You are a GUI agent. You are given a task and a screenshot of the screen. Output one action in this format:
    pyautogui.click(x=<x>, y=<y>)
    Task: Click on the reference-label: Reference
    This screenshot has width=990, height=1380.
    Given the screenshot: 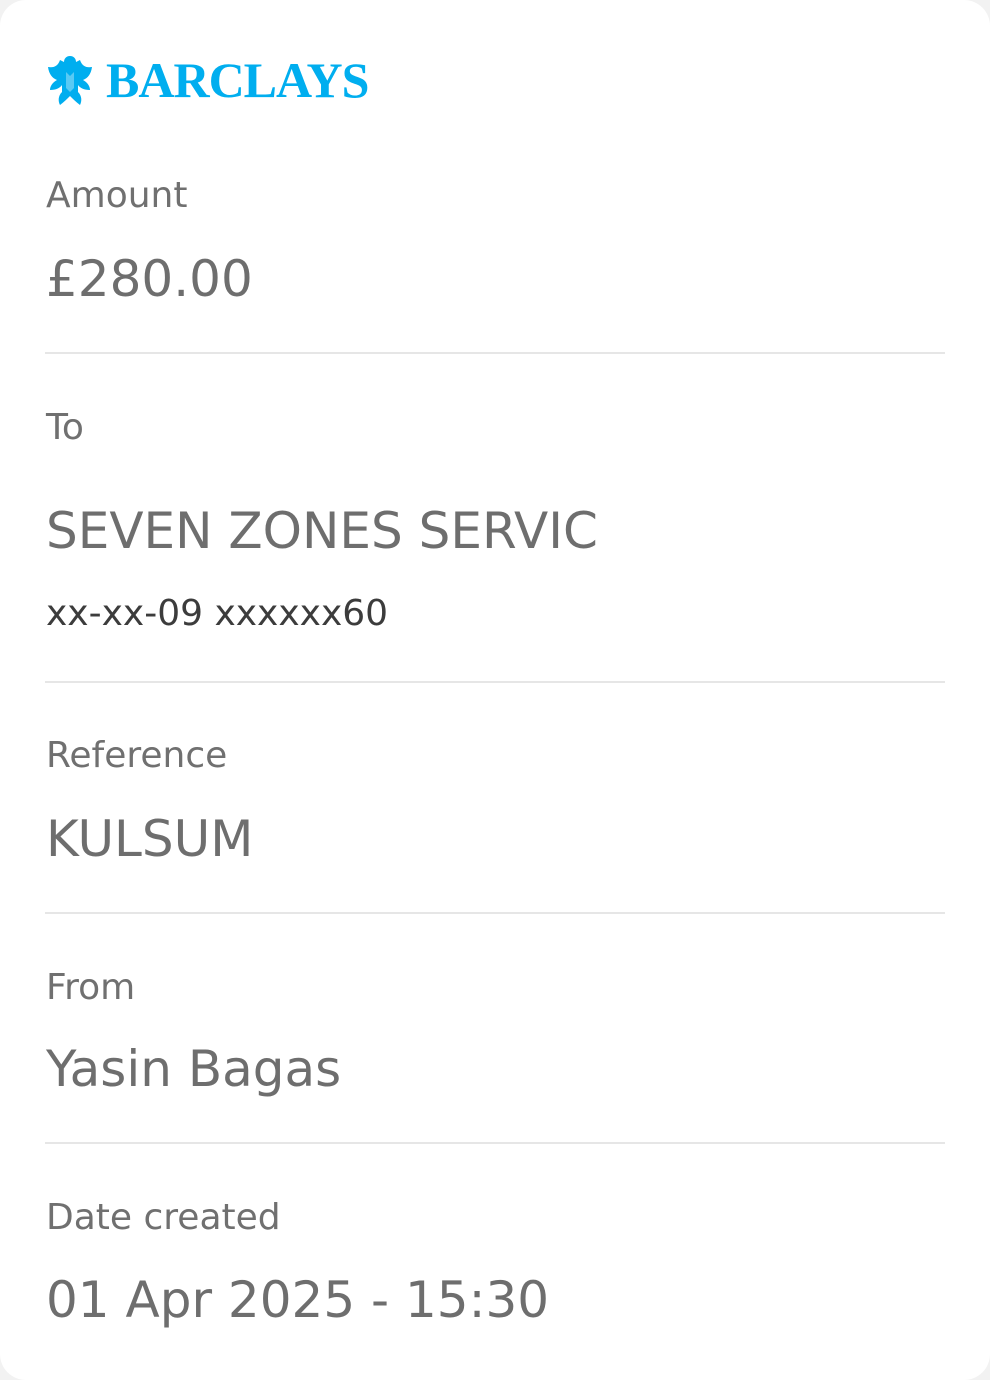 What is the action you would take?
    pyautogui.click(x=137, y=755)
    